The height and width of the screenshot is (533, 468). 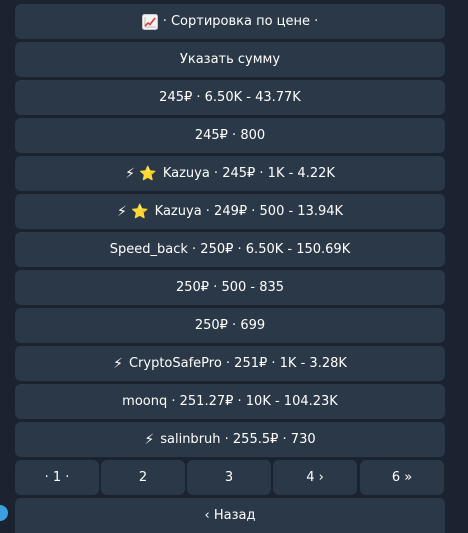 I want to click on offer-button: 245₽ · 6.50K - 43.77K, so click(x=230, y=97).